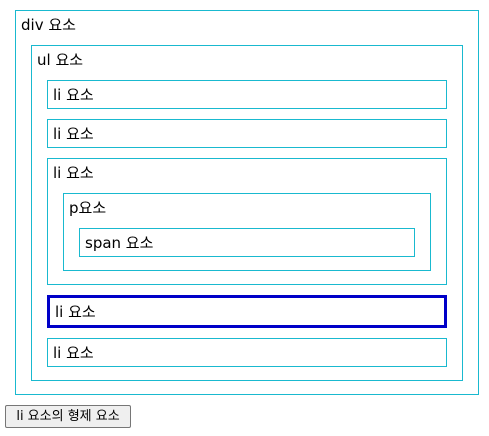  What do you see at coordinates (88, 208) in the screenshot?
I see `p-element-label: p요소` at bounding box center [88, 208].